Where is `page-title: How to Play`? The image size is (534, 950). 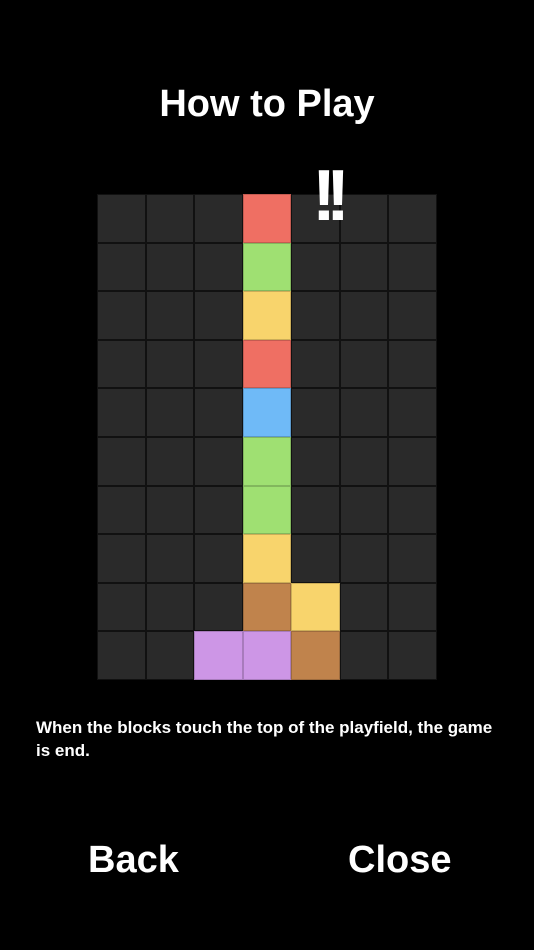 page-title: How to Play is located at coordinates (267, 104).